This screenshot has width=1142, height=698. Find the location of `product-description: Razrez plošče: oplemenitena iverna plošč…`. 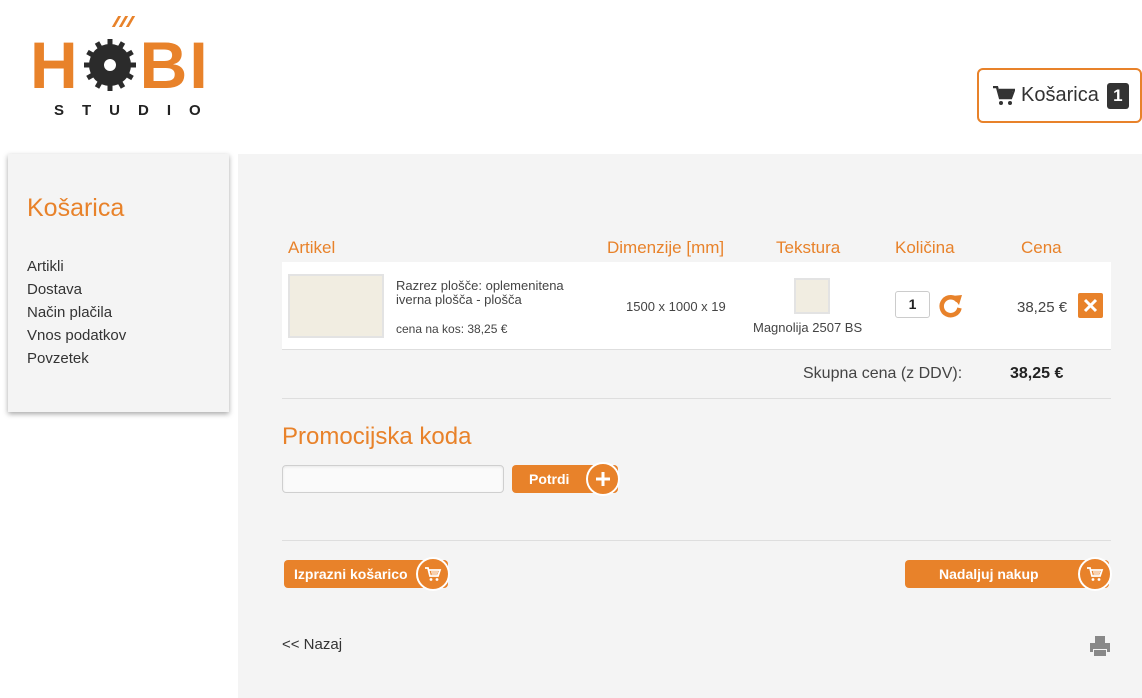

product-description: Razrez plošče: oplemenitena iverna plošč… is located at coordinates (496, 293).